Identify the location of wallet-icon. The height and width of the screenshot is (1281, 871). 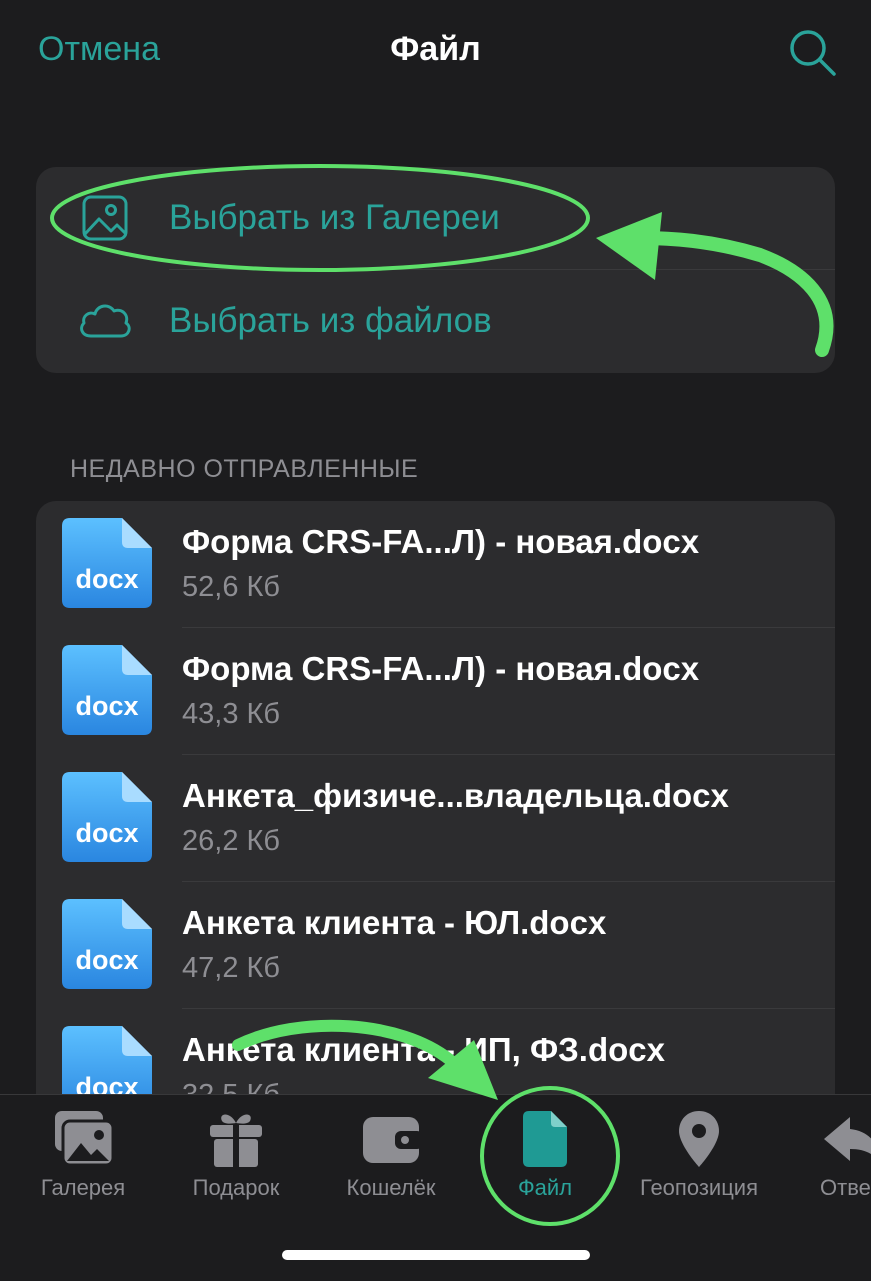
(393, 1140).